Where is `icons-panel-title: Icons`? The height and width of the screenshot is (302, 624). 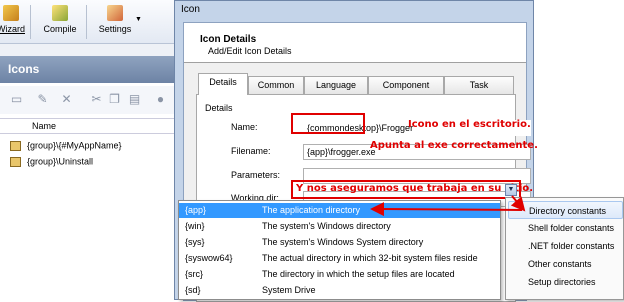
icons-panel-title: Icons is located at coordinates (90, 69).